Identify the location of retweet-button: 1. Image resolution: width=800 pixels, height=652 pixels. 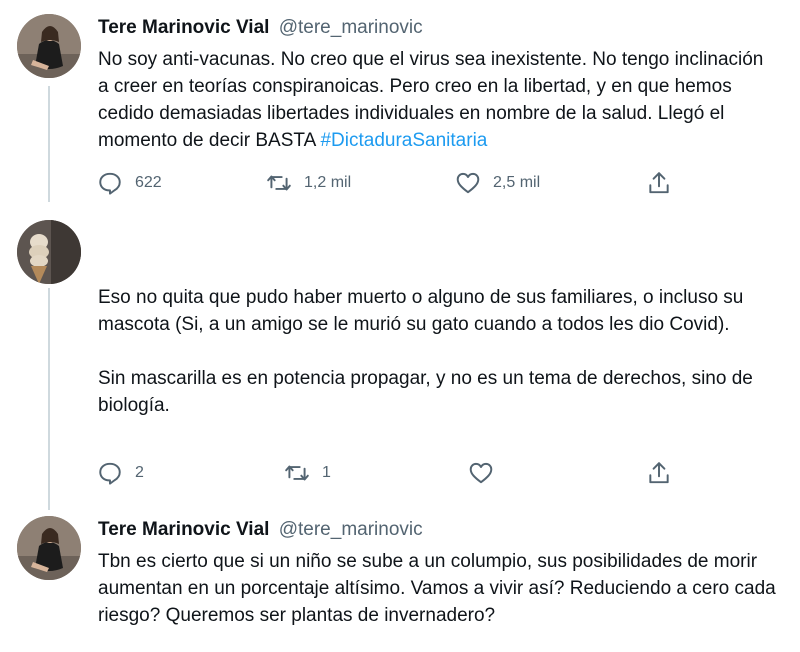
(307, 473).